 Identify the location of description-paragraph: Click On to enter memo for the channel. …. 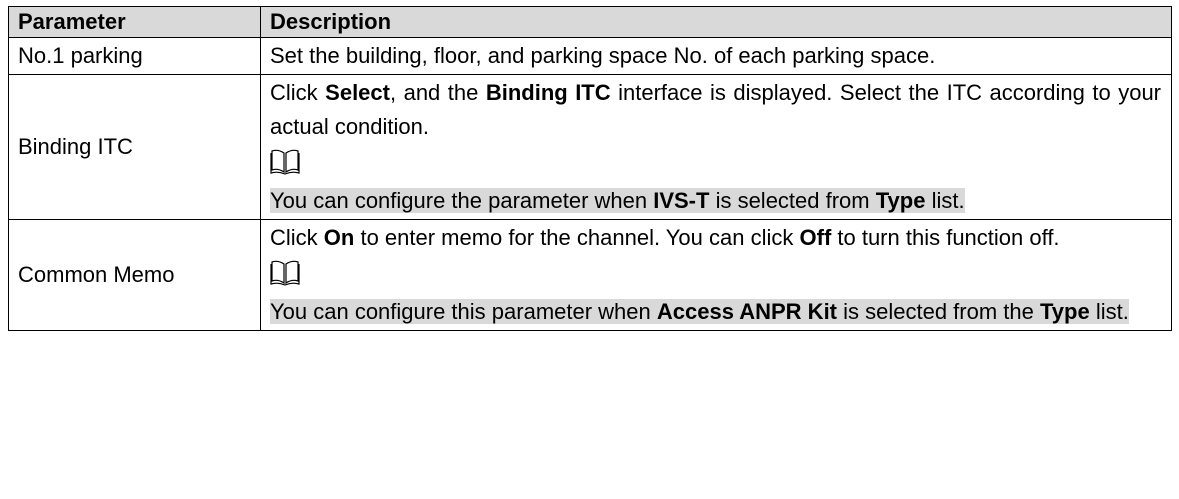
(715, 238).